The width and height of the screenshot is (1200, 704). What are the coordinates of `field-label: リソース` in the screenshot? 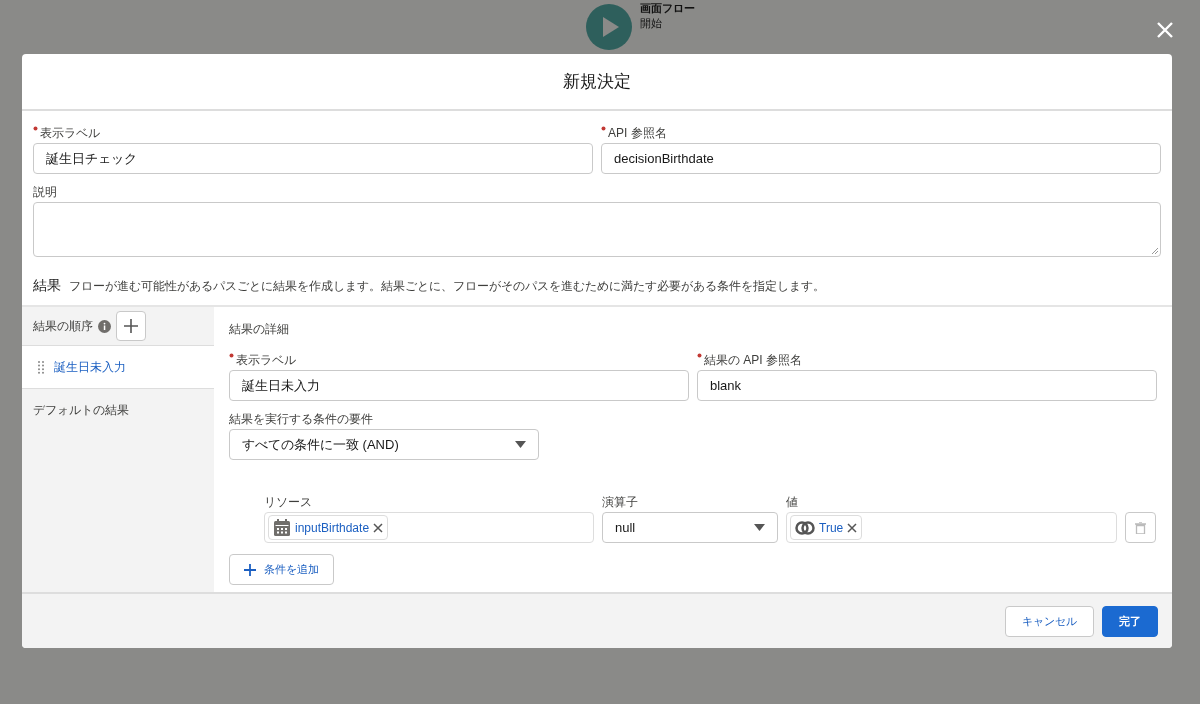 It's located at (288, 502).